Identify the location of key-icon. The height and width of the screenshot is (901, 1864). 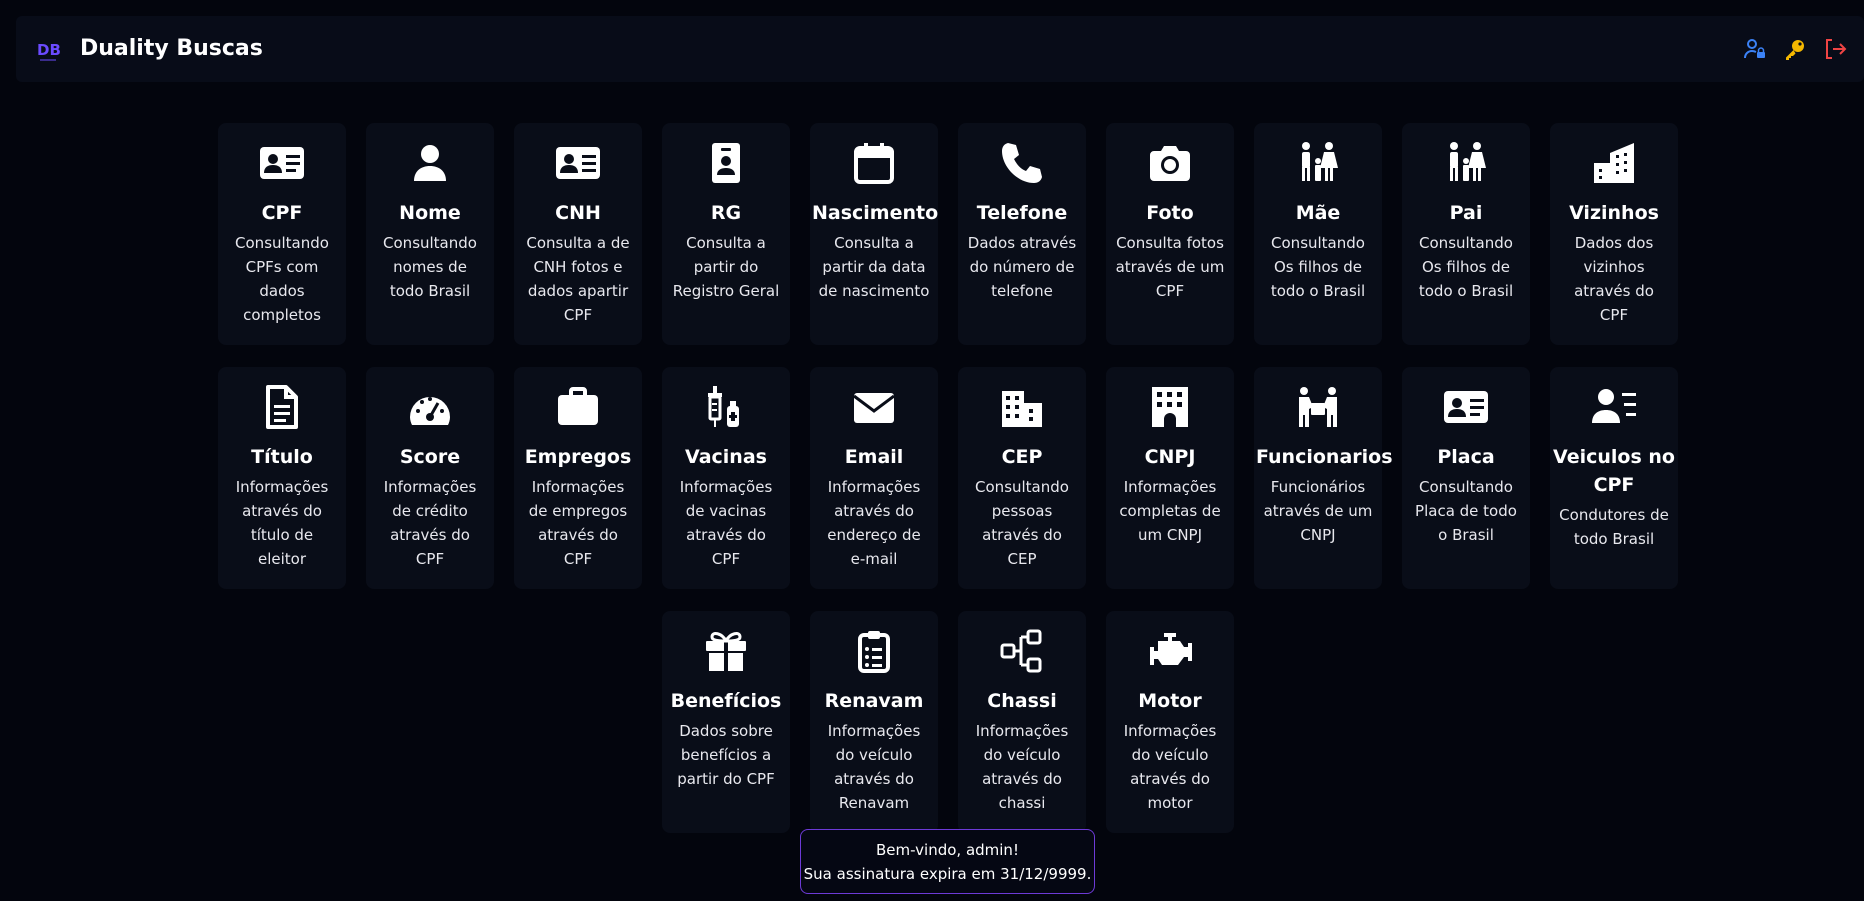
(1795, 50).